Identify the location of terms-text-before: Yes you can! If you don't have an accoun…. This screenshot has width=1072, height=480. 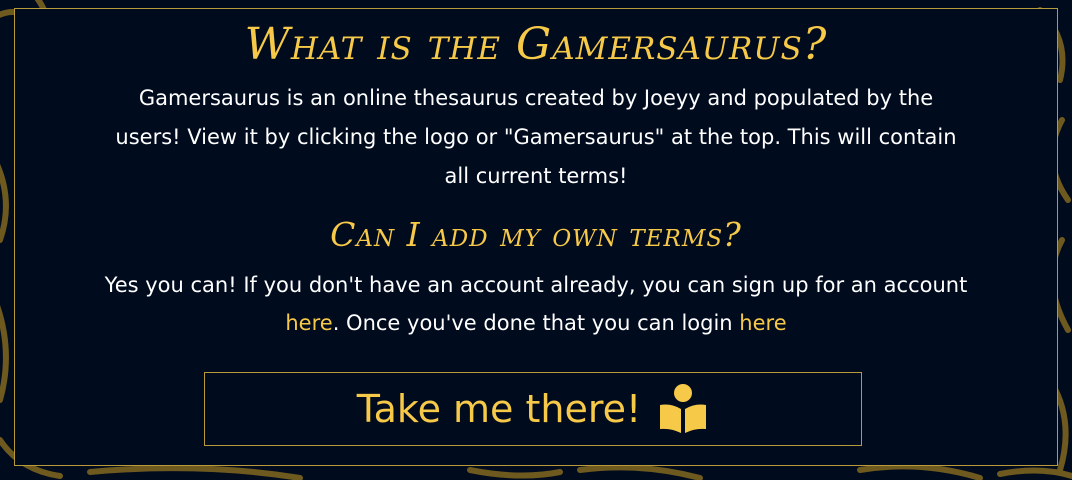
(536, 285).